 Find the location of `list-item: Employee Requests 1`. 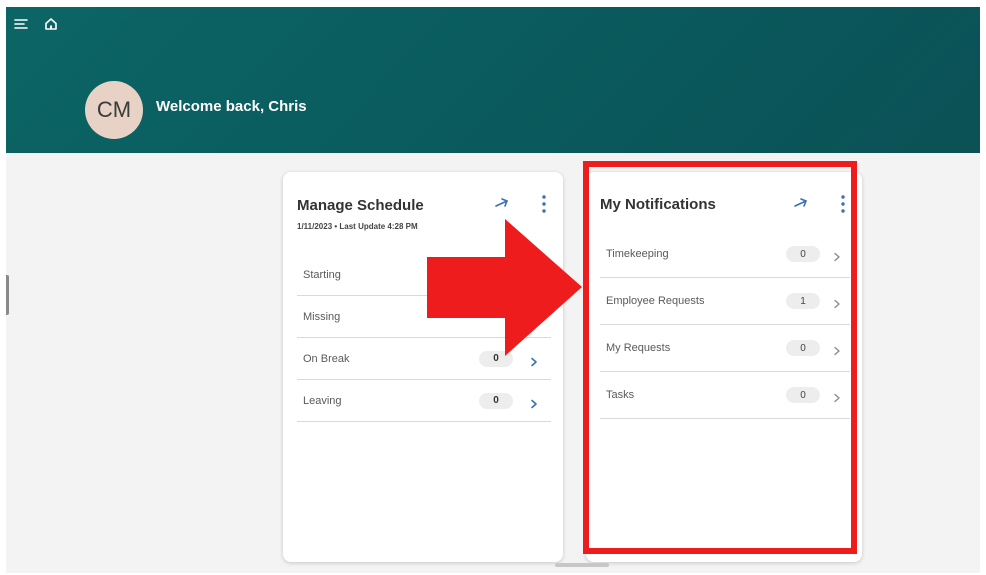

list-item: Employee Requests 1 is located at coordinates (725, 301).